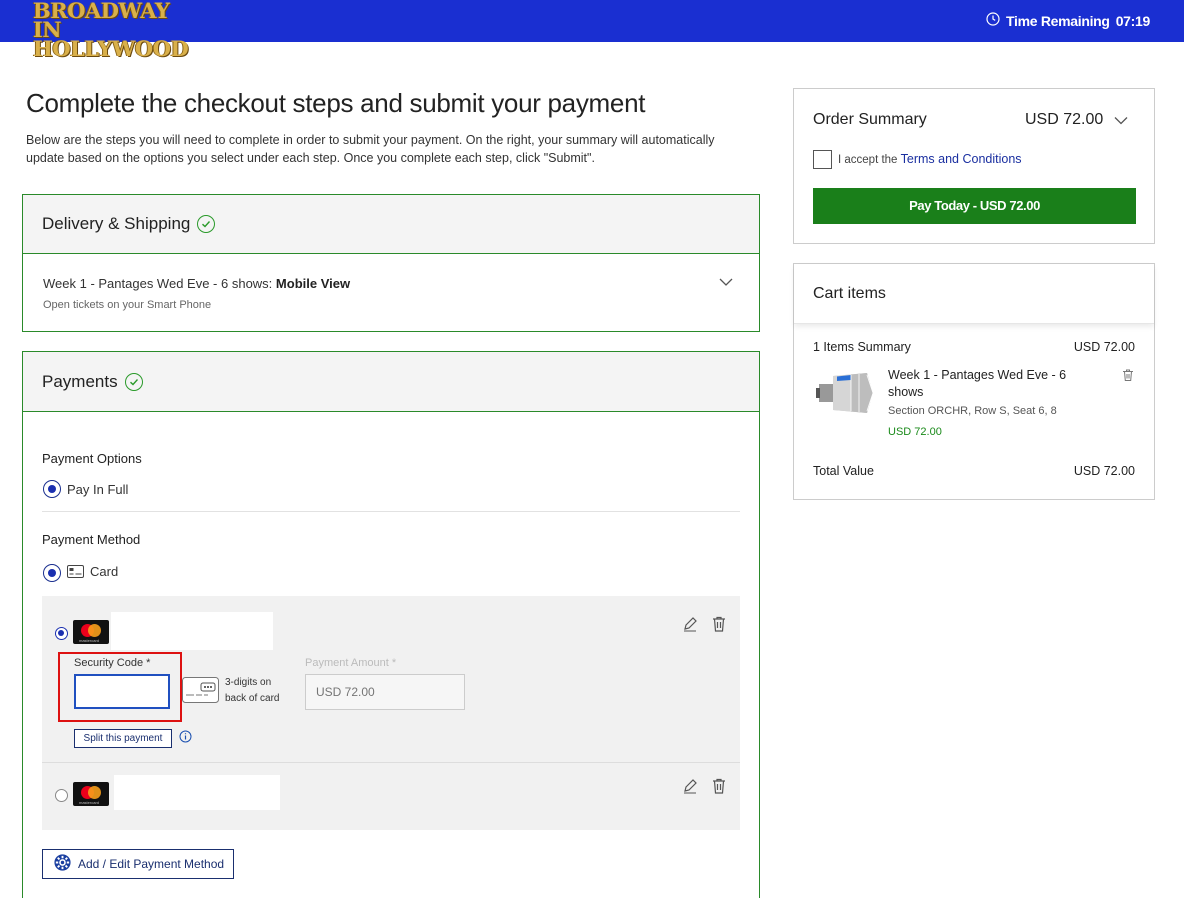 This screenshot has height=898, width=1184. What do you see at coordinates (62, 864) in the screenshot?
I see `gear-icon` at bounding box center [62, 864].